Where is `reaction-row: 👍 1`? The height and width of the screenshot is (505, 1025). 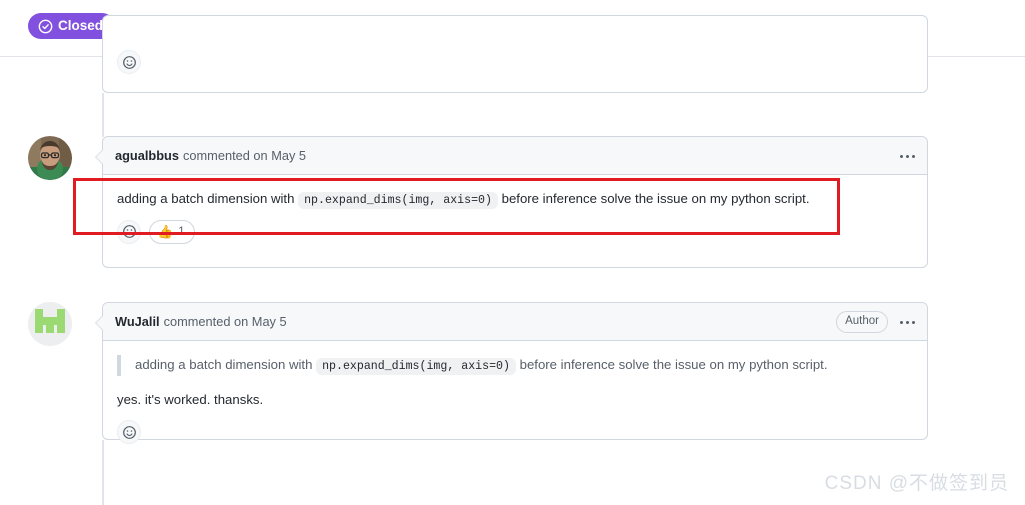 reaction-row: 👍 1 is located at coordinates (515, 233).